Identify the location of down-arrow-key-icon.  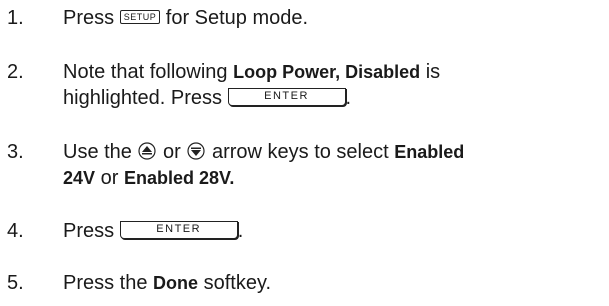
(196, 151).